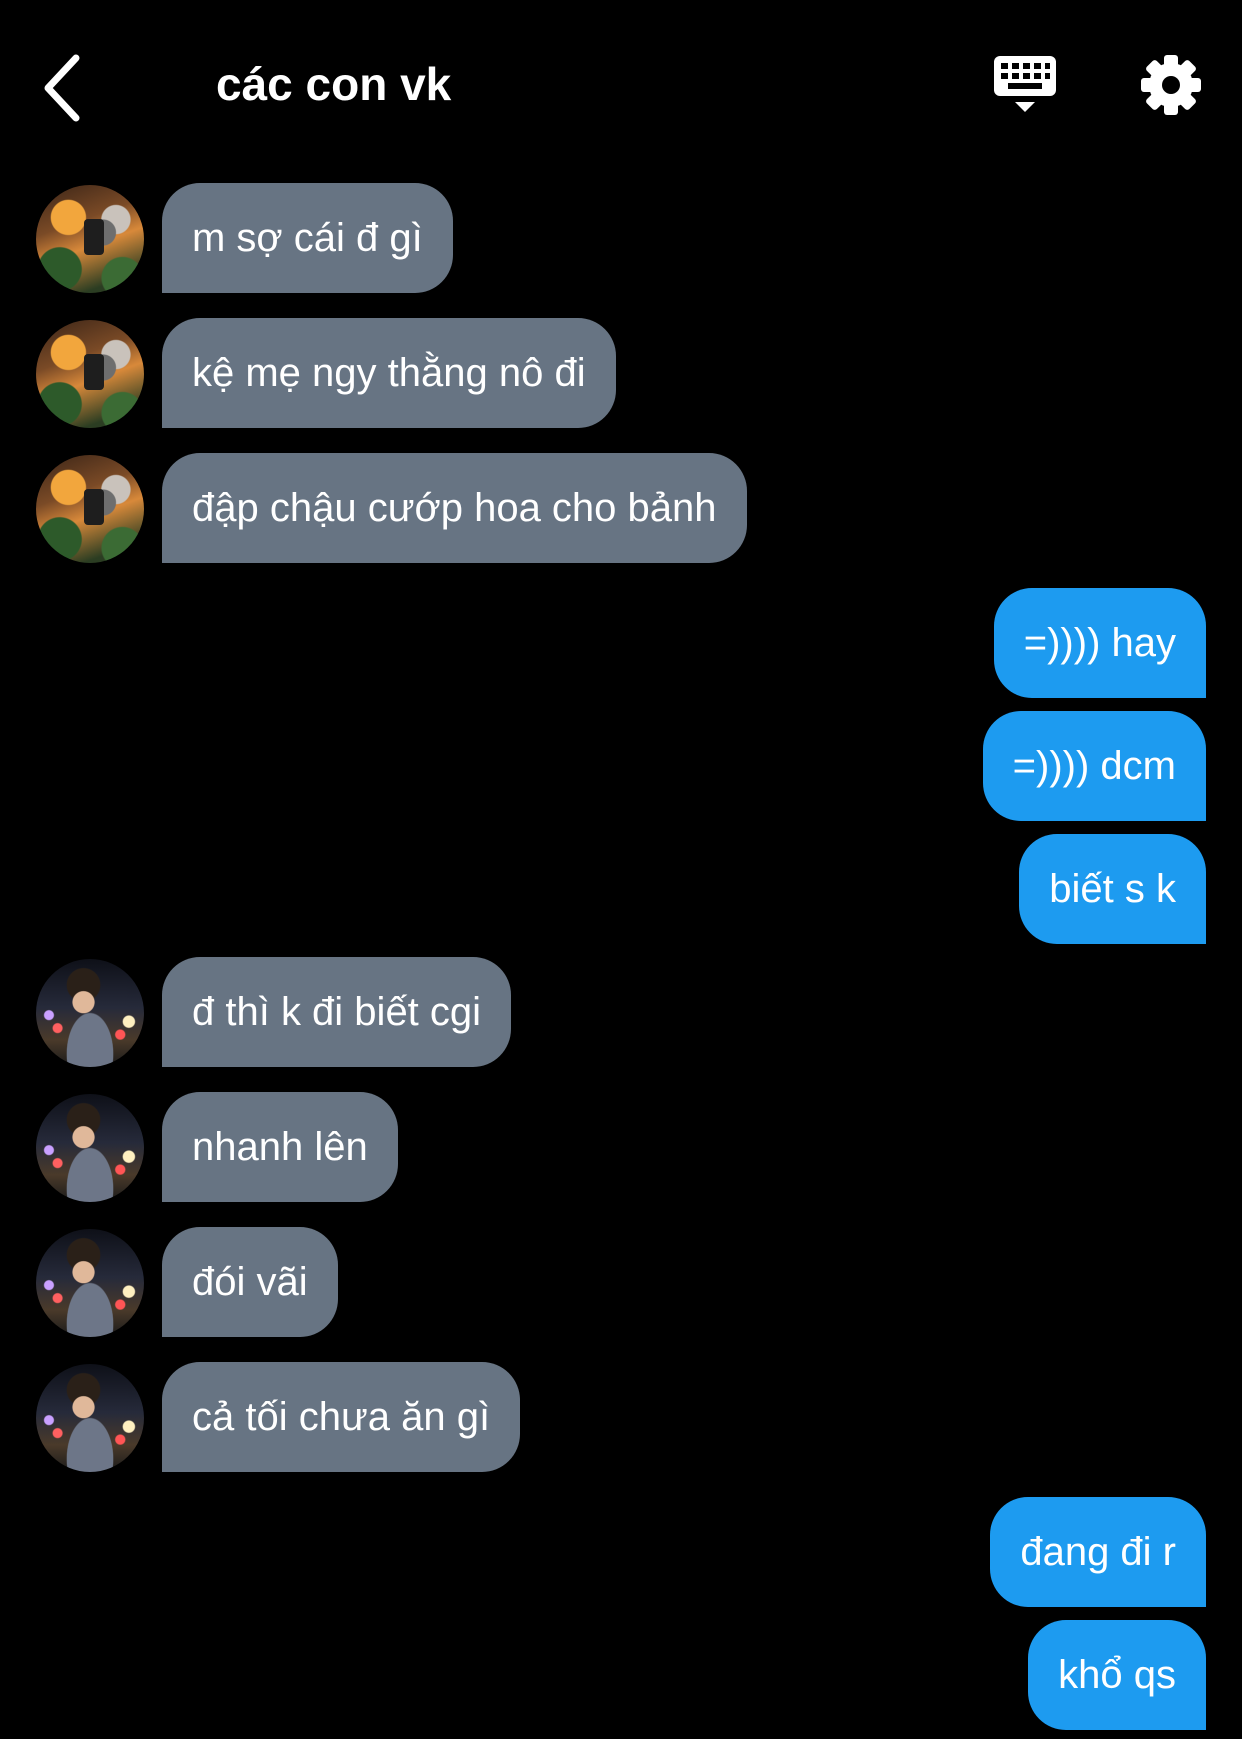  I want to click on message-bubble-incoming: kệ mẹ ngy thằng nô đi, so click(389, 373).